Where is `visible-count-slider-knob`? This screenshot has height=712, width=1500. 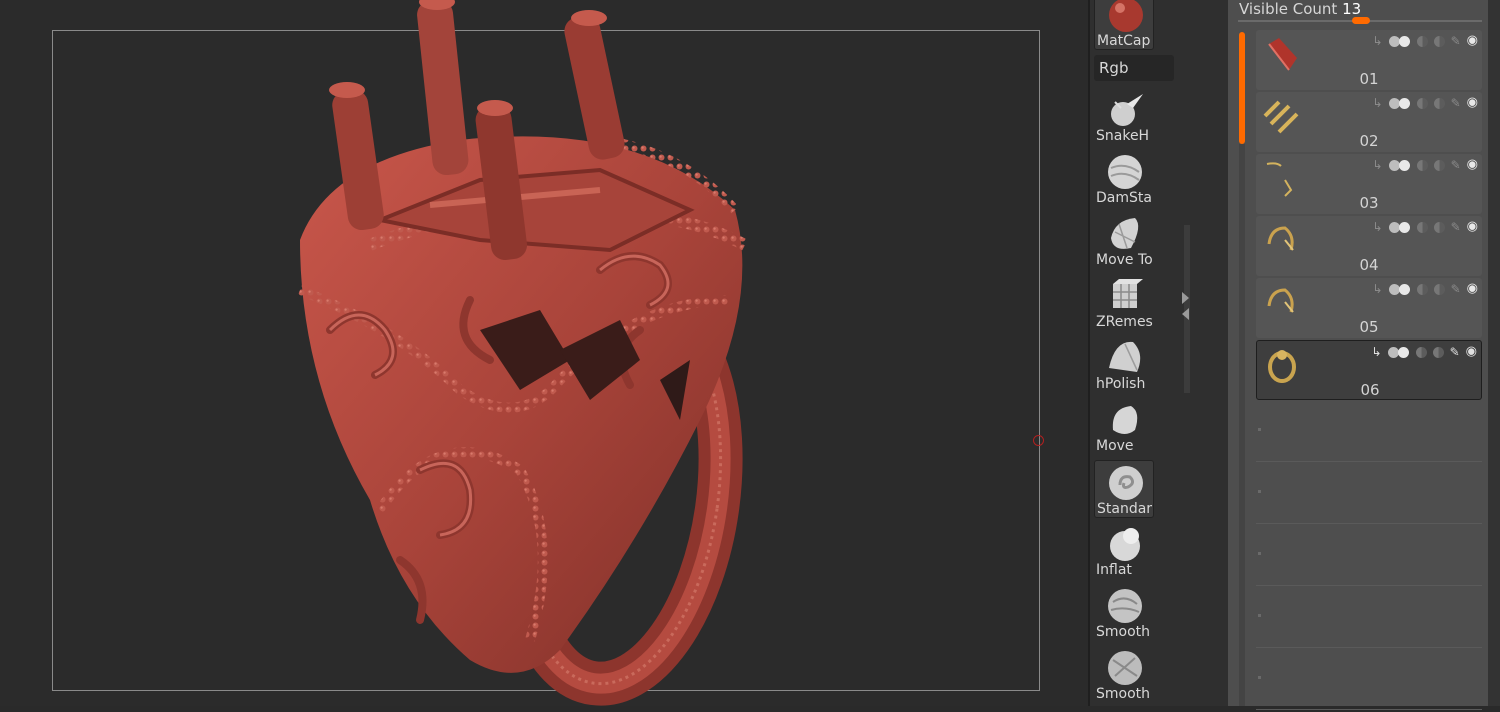
visible-count-slider-knob is located at coordinates (1361, 20).